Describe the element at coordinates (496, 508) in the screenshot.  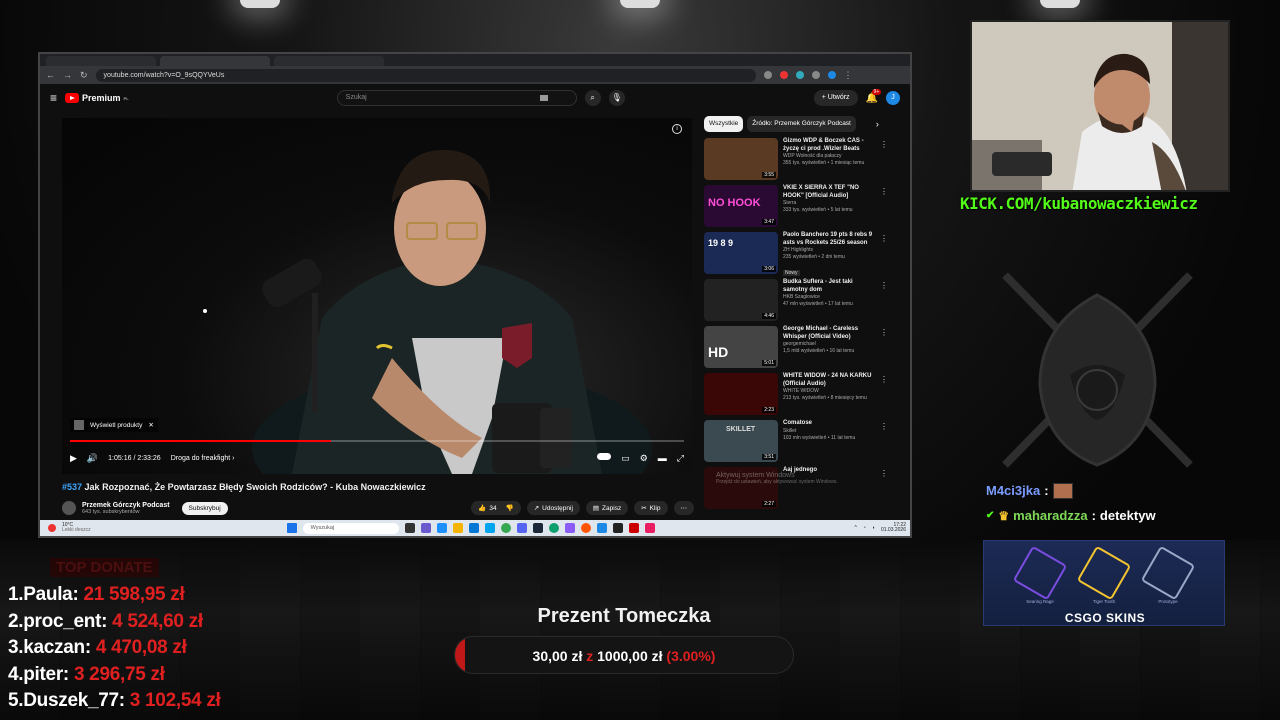
I see `like-button: 👍 34 👎` at that location.